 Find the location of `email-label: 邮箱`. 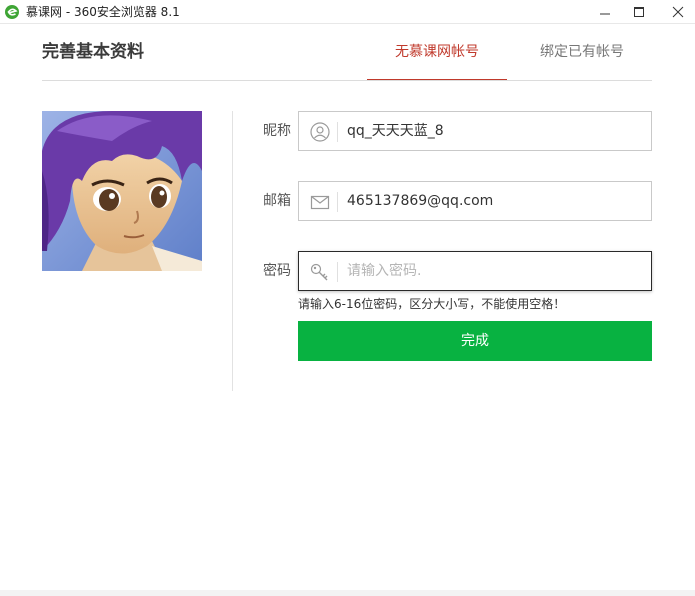

email-label: 邮箱 is located at coordinates (277, 201).